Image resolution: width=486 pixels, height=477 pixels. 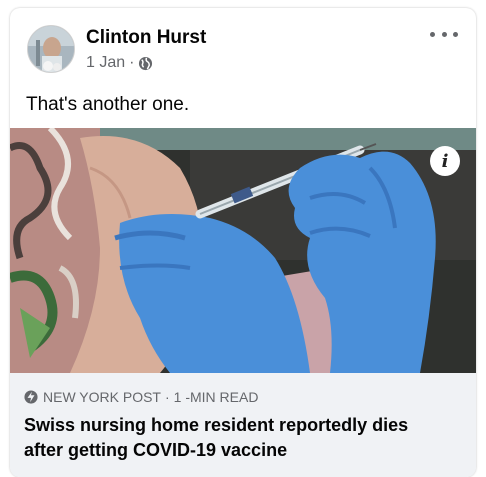 I want to click on read-time: 1 -MIN READ, so click(x=216, y=397).